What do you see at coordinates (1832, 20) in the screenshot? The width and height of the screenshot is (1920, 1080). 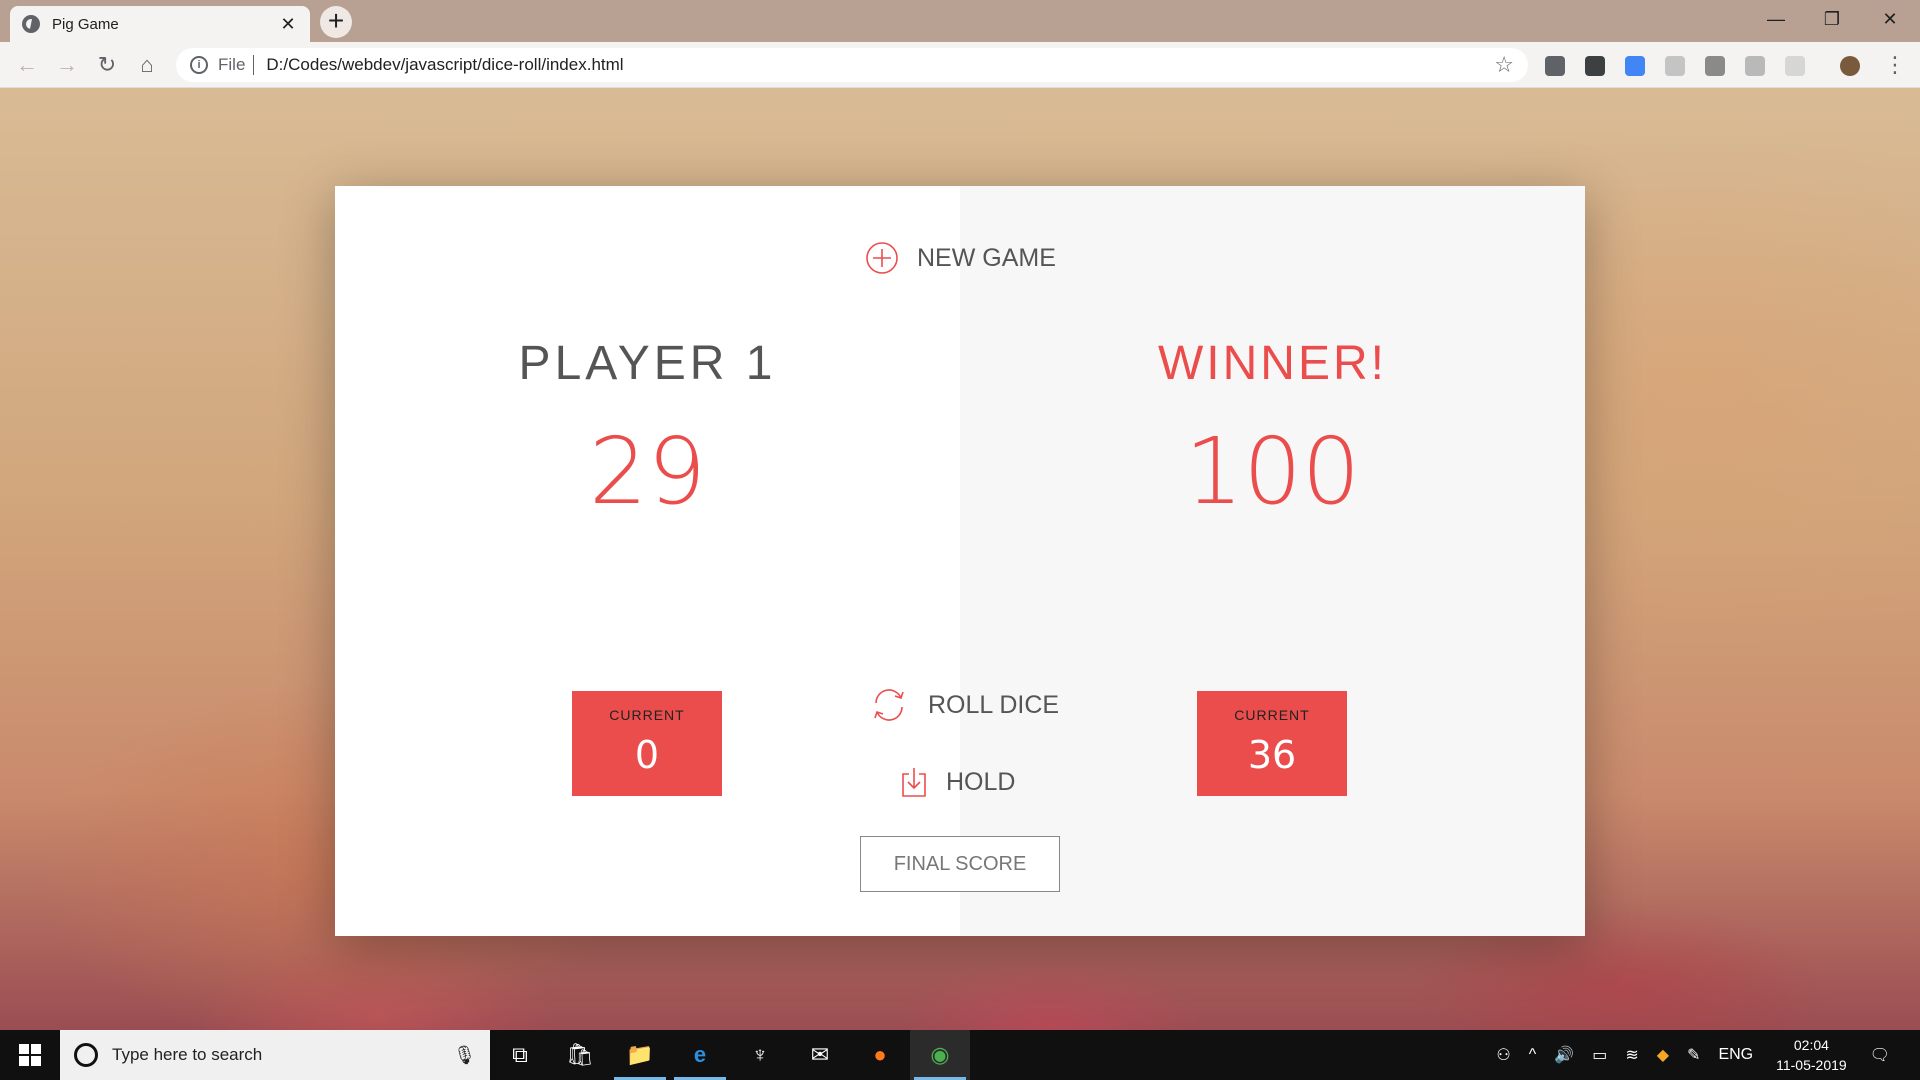 I see `restore-button: ❐` at bounding box center [1832, 20].